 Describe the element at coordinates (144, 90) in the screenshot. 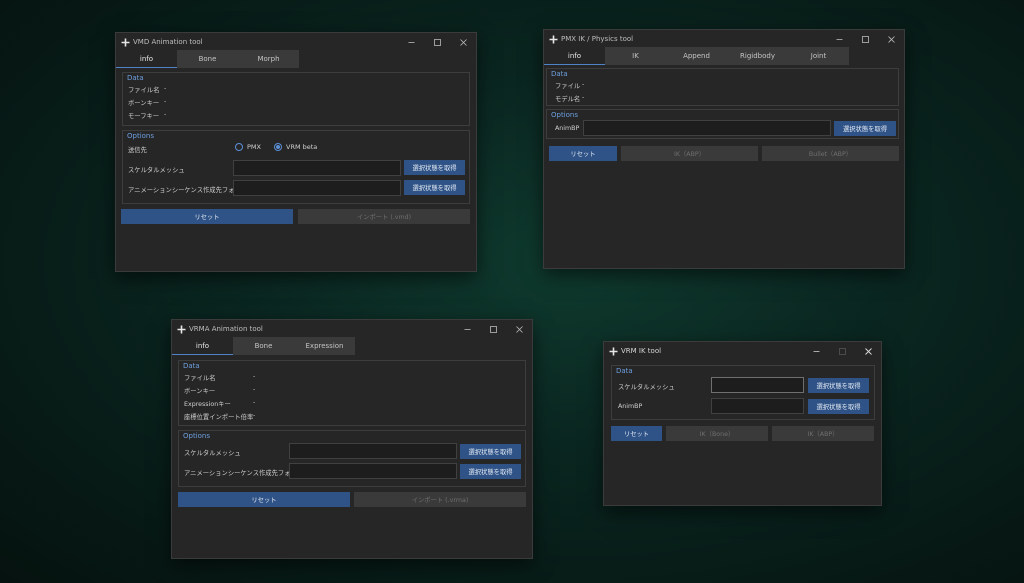

I see `data-label: ファイル名` at that location.